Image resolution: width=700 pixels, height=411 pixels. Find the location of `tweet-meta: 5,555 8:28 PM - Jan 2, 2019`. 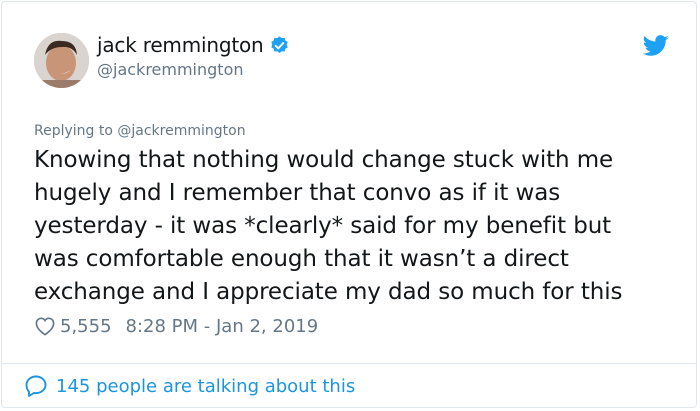

tweet-meta: 5,555 8:28 PM - Jan 2, 2019 is located at coordinates (176, 326).